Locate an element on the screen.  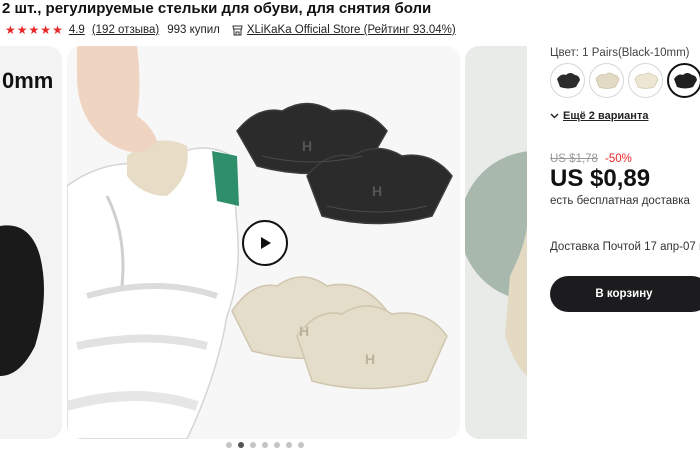
current-price: US $0,89 is located at coordinates (600, 178).